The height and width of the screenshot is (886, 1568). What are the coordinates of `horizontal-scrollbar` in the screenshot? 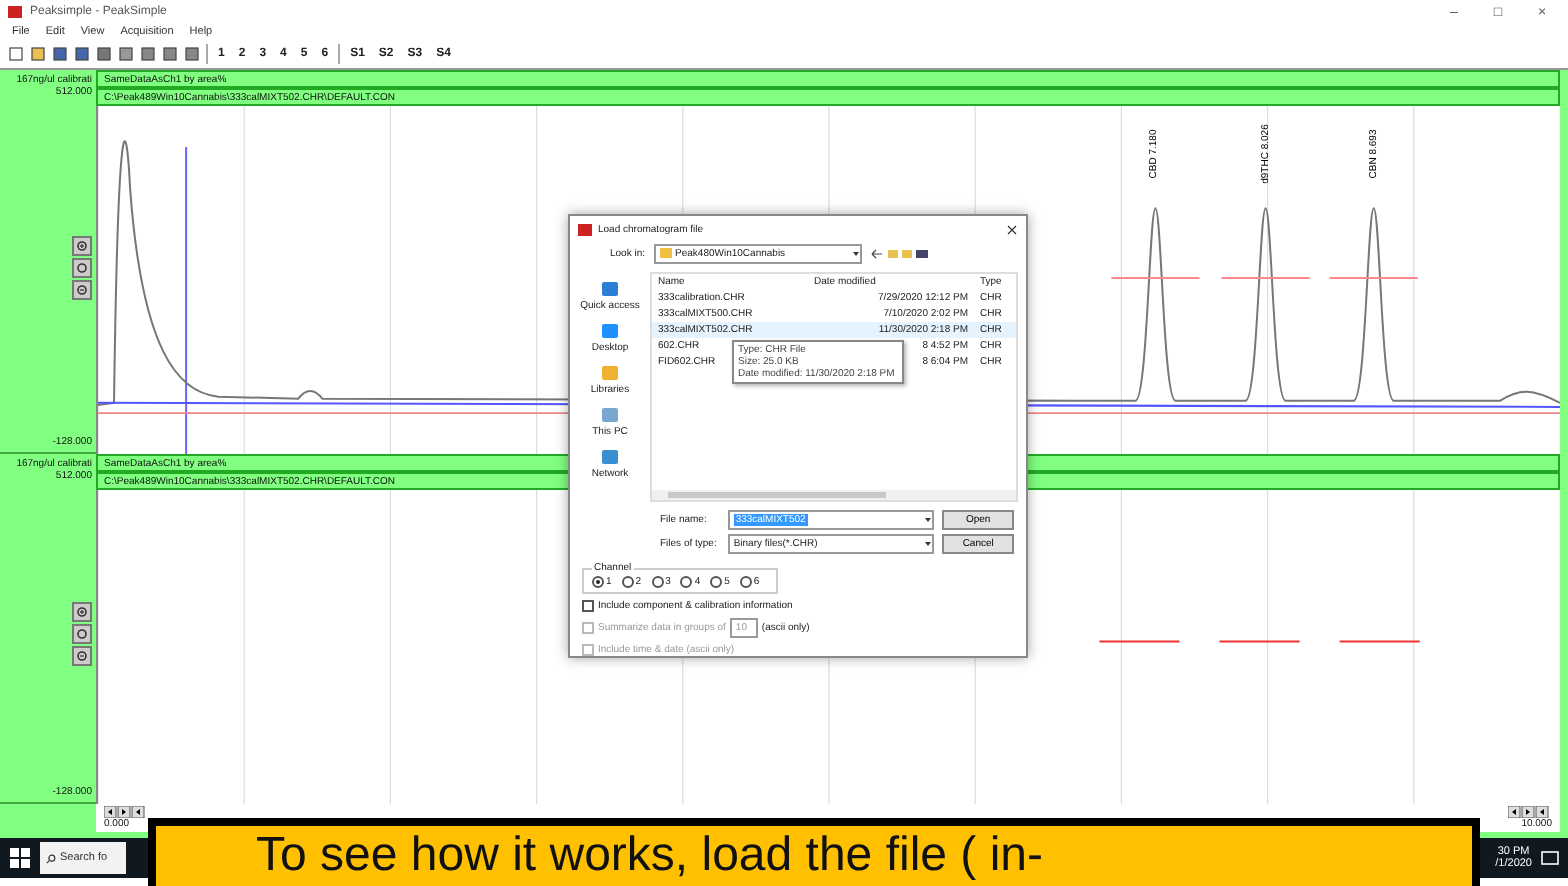 It's located at (834, 495).